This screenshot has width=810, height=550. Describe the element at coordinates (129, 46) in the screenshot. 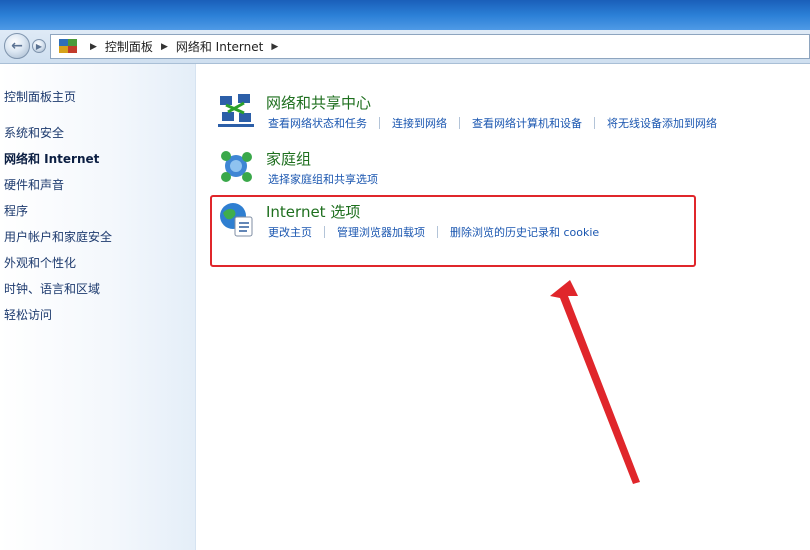

I see `breadcrumb-control-panel: 控制面板` at that location.